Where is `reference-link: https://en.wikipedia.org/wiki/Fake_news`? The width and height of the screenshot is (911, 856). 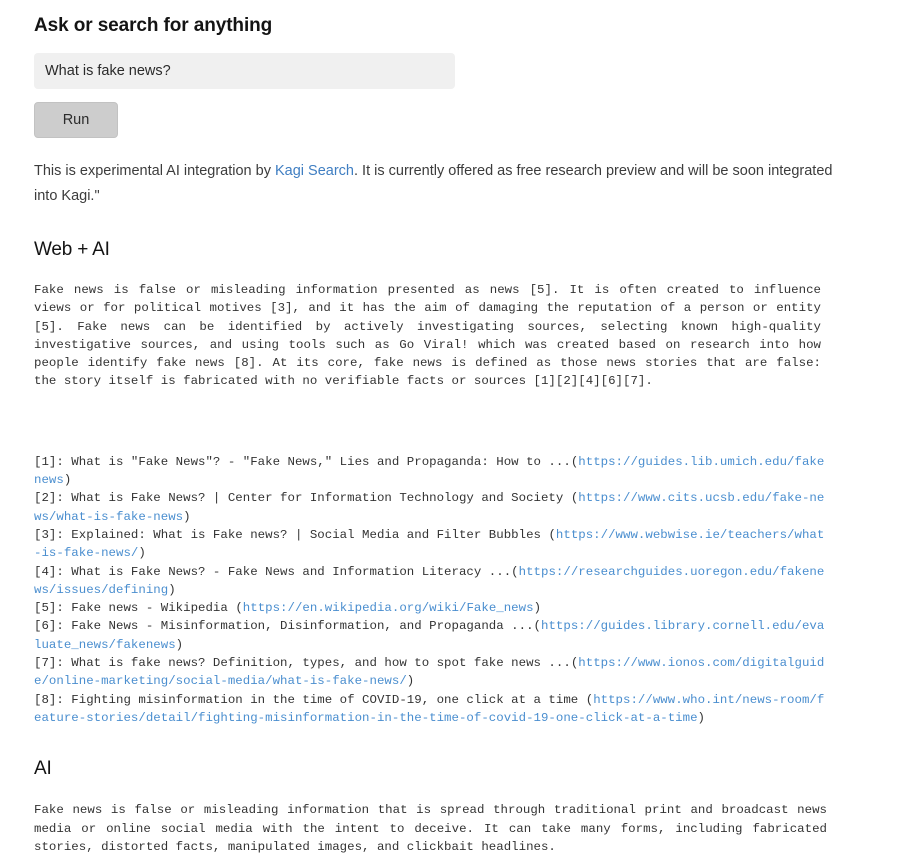 reference-link: https://en.wikipedia.org/wiki/Fake_news is located at coordinates (388, 608).